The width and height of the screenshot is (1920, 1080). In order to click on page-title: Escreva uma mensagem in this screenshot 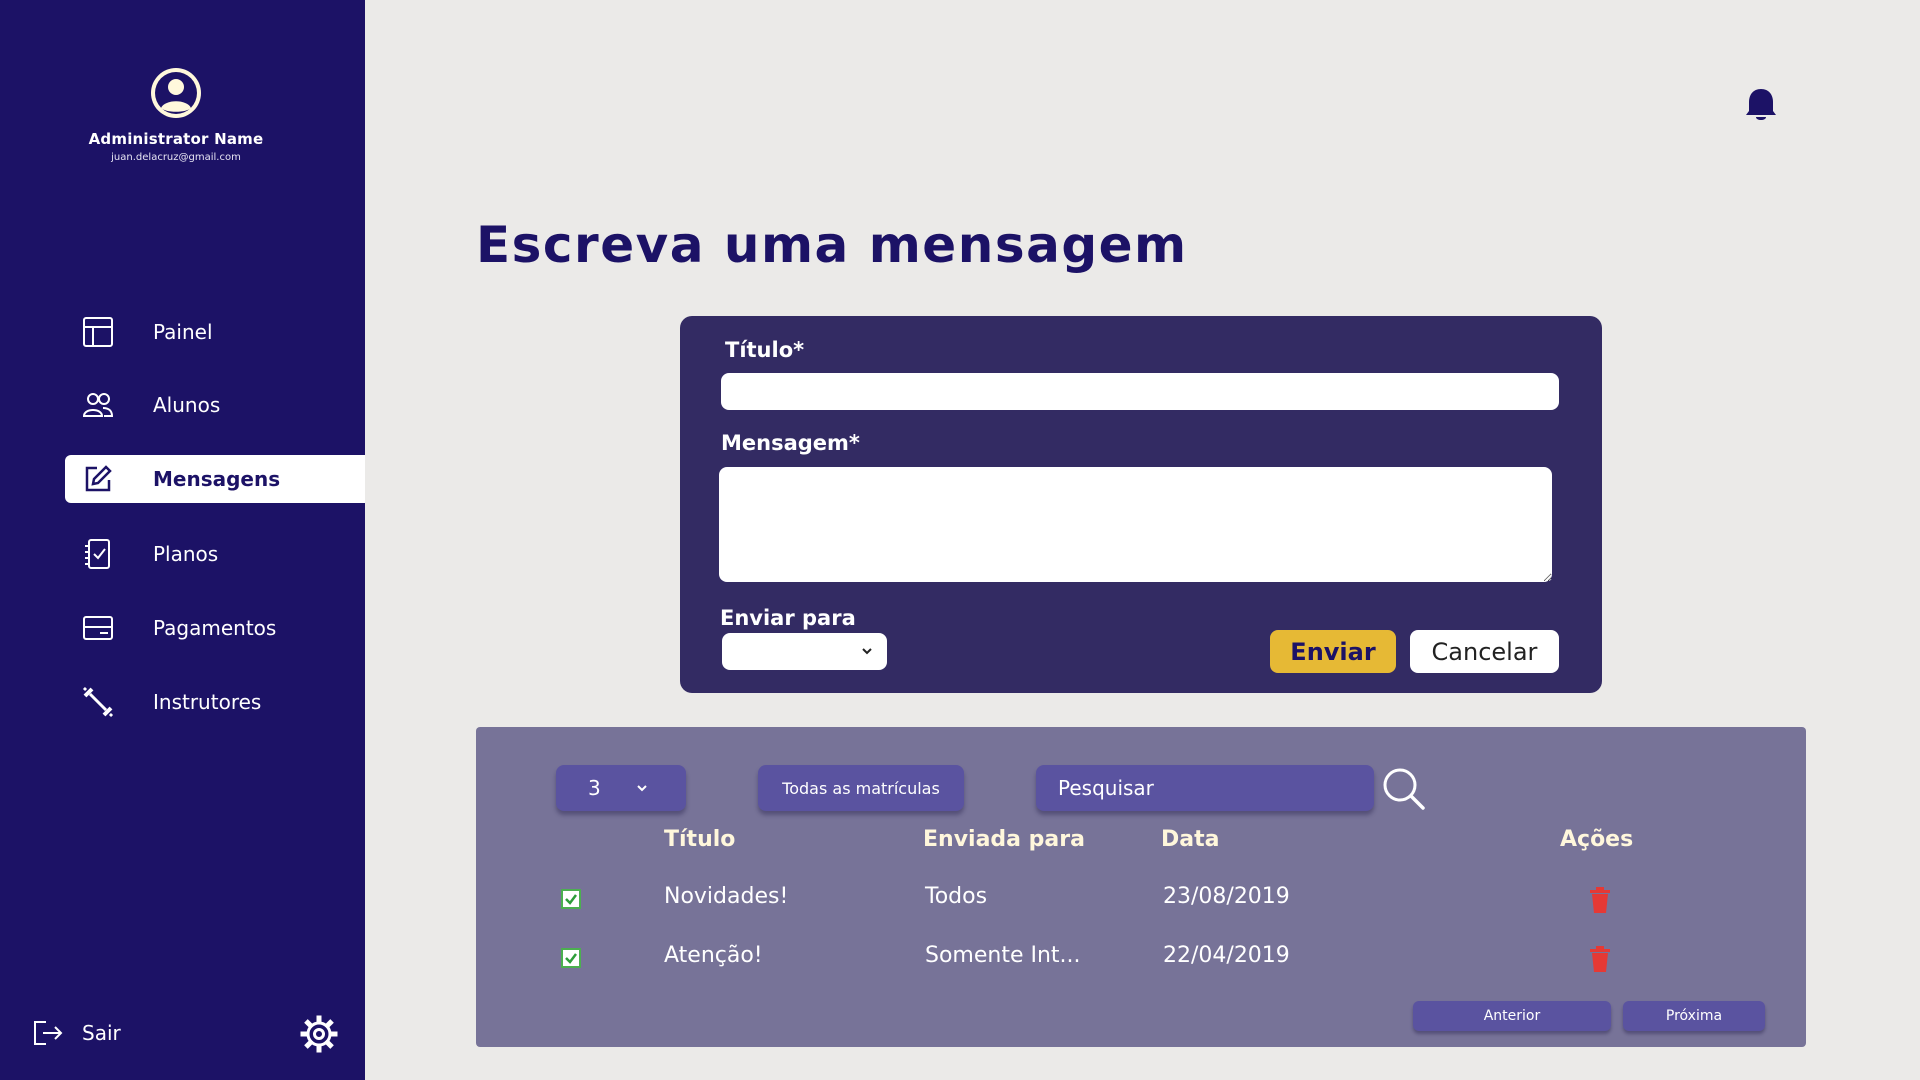, I will do `click(832, 245)`.